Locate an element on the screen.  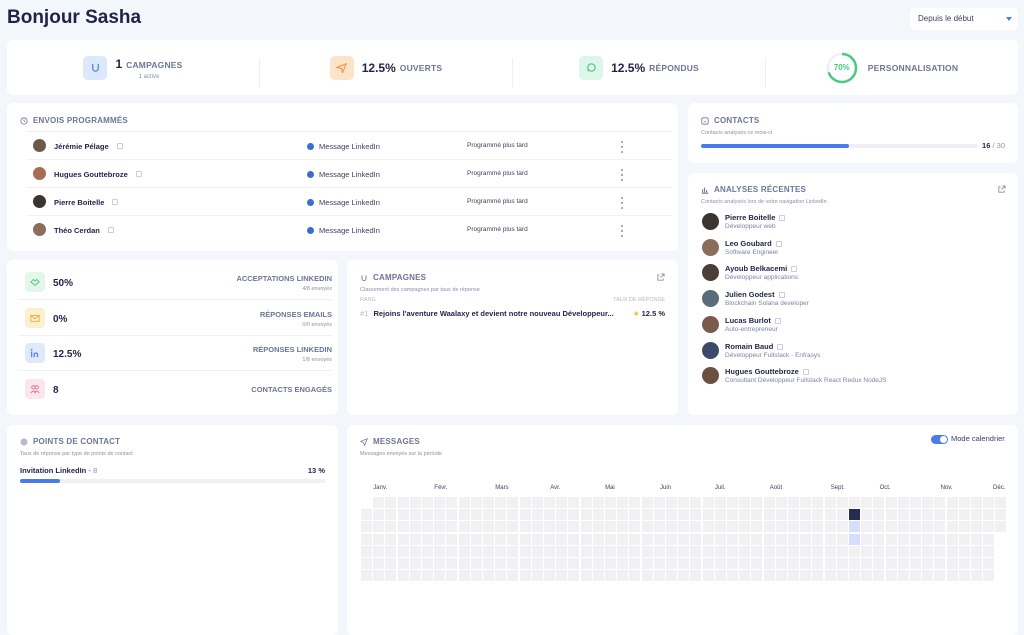
contact-name: Théo Cerdan is located at coordinates (77, 230).